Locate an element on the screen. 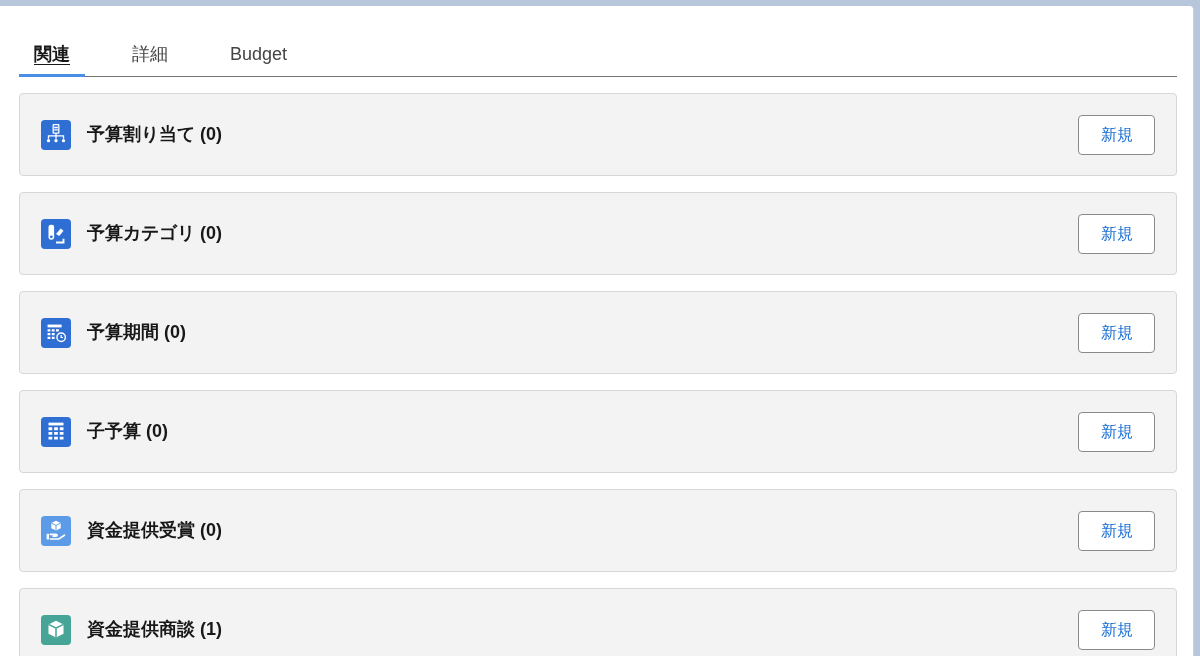  tab: 詳細 is located at coordinates (150, 55).